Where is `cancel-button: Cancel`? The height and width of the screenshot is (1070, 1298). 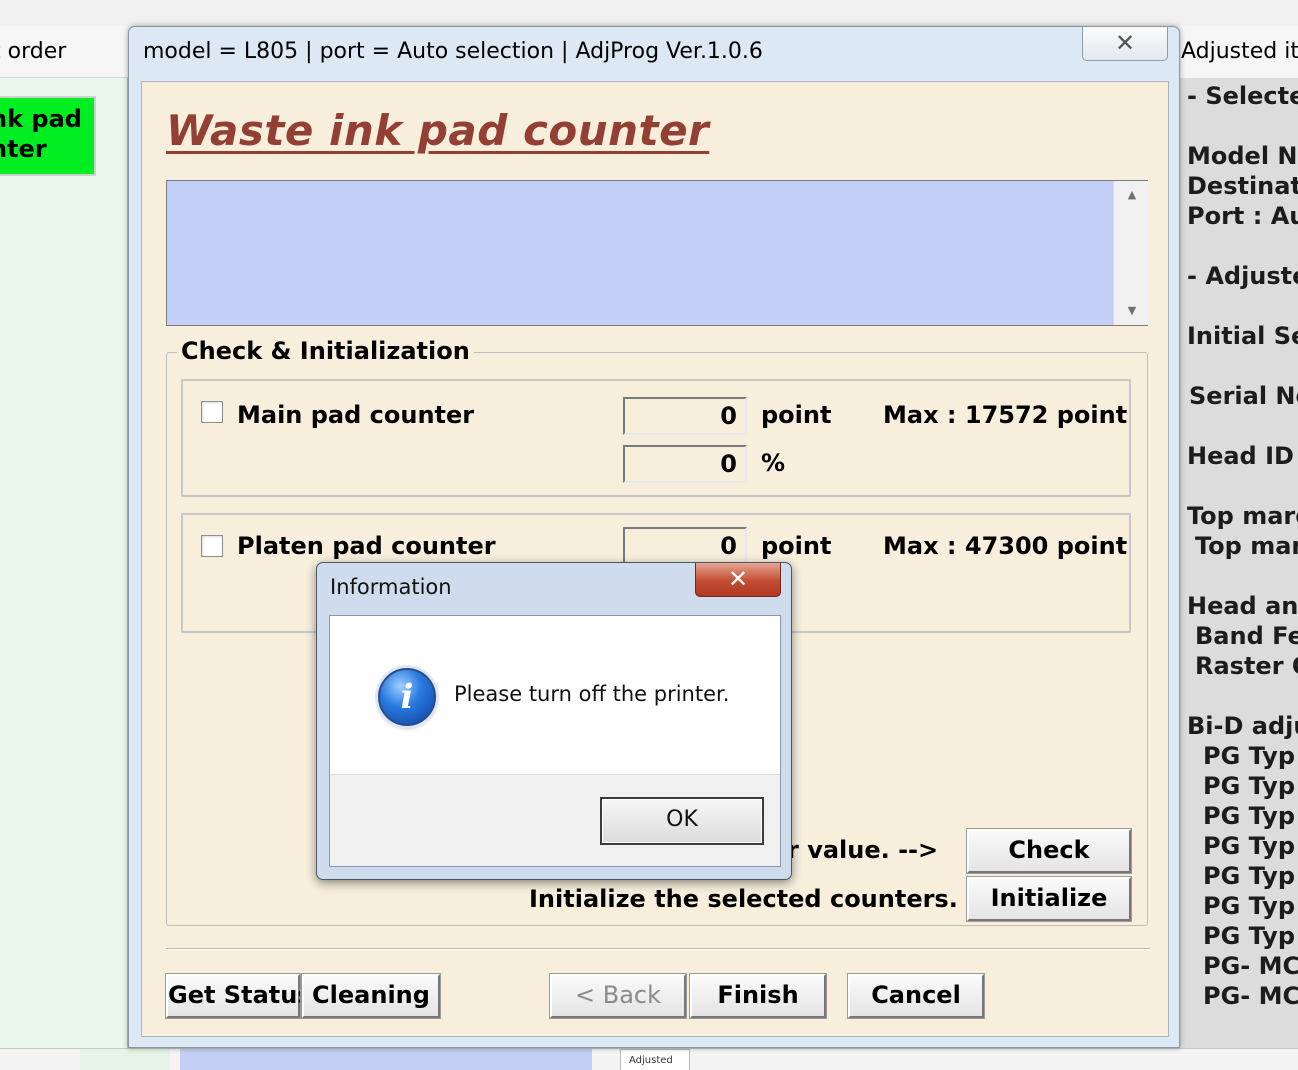
cancel-button: Cancel is located at coordinates (916, 996).